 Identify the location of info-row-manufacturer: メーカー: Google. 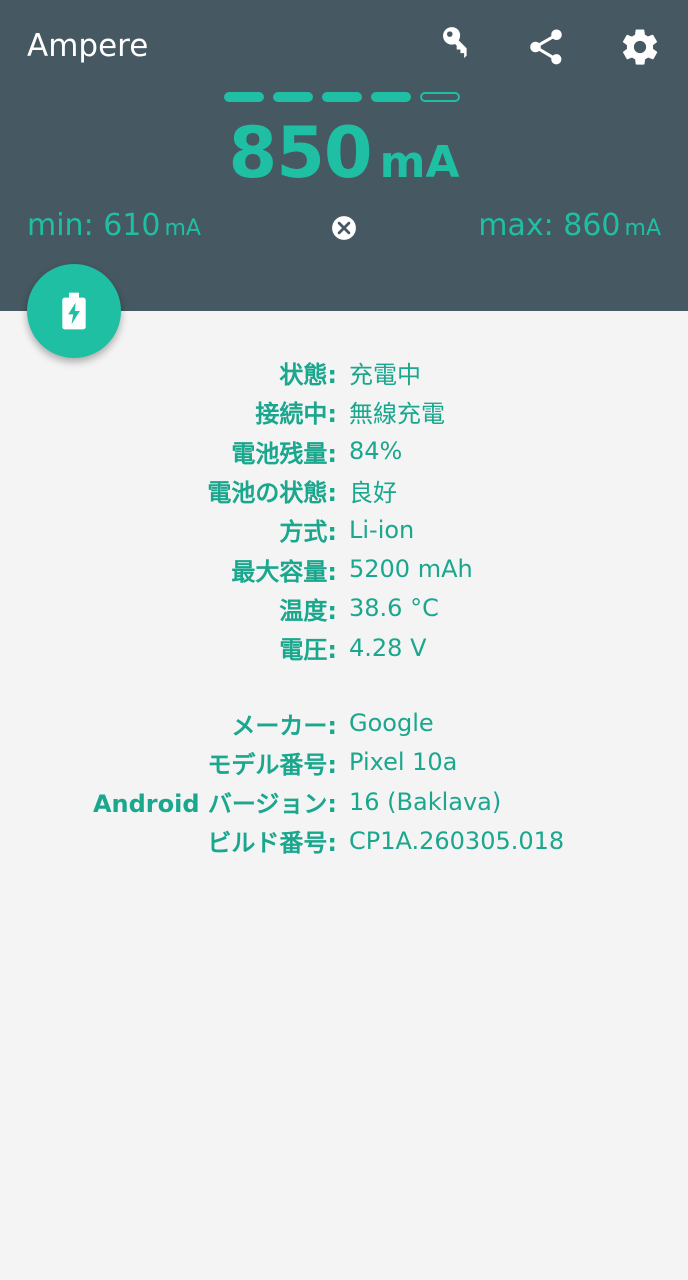
(344, 722).